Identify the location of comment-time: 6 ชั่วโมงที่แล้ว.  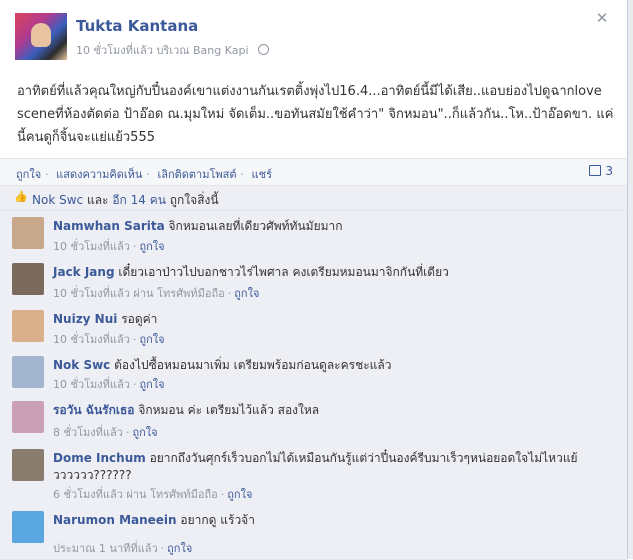
(88, 494).